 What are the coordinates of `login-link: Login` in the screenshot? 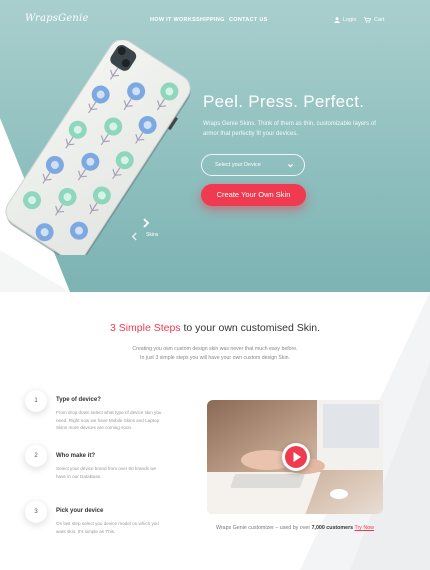 It's located at (345, 20).